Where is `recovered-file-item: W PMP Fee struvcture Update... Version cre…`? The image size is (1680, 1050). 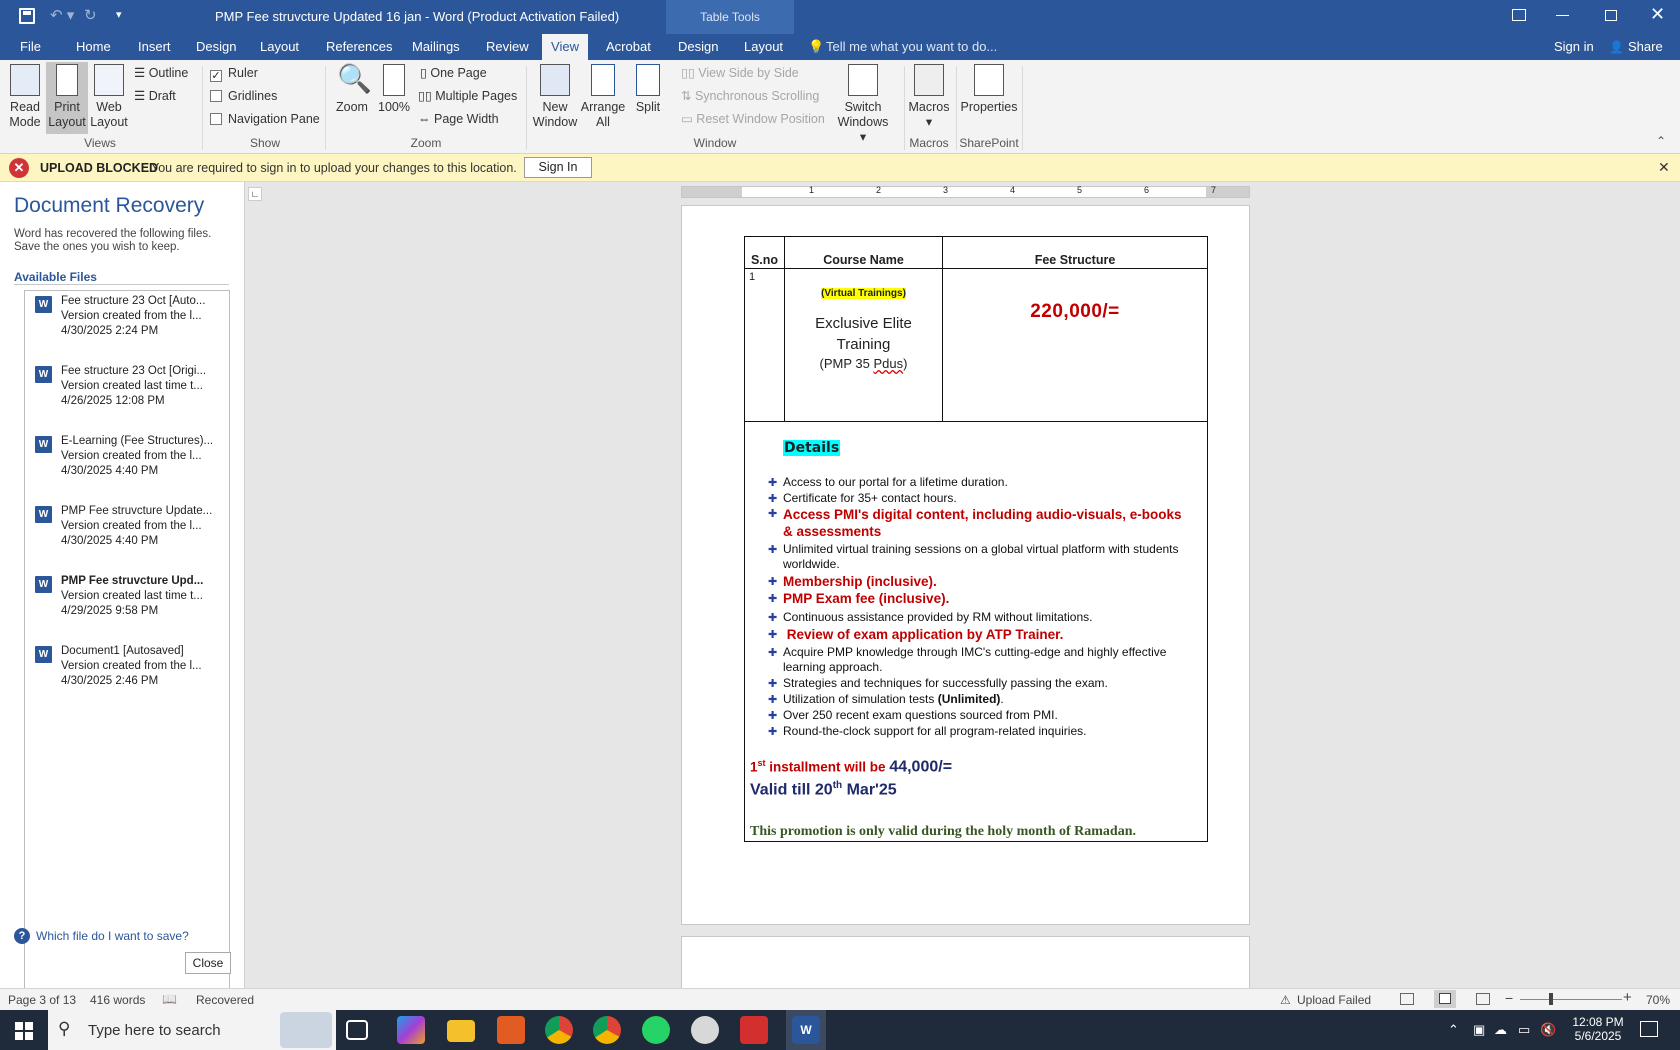
recovered-file-item: W PMP Fee struvcture Update... Version cre… is located at coordinates (143, 526).